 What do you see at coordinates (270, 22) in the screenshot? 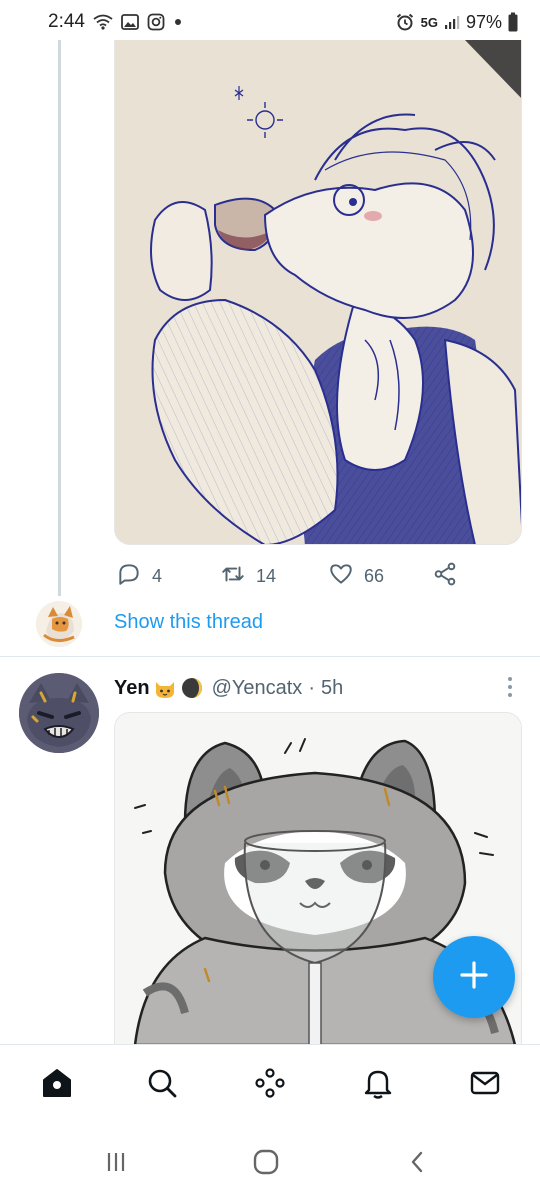
I see `status-bar: 2:44 5G 97%` at bounding box center [270, 22].